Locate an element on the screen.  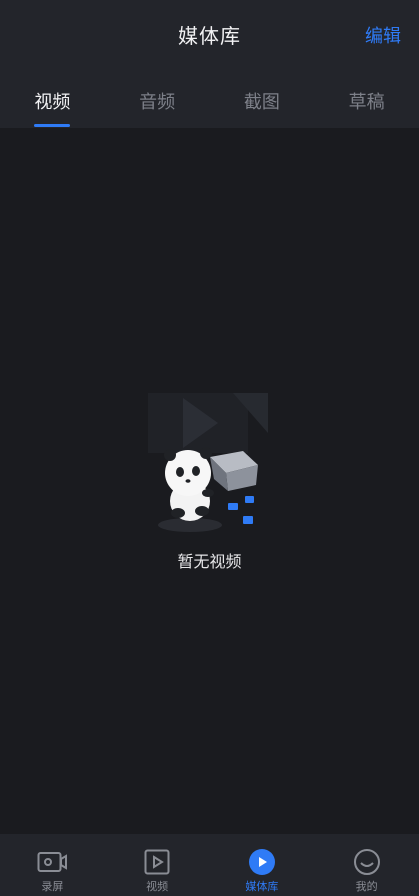
media-tabs: 视频 音频 截图 草稿 is located at coordinates (209, 108).